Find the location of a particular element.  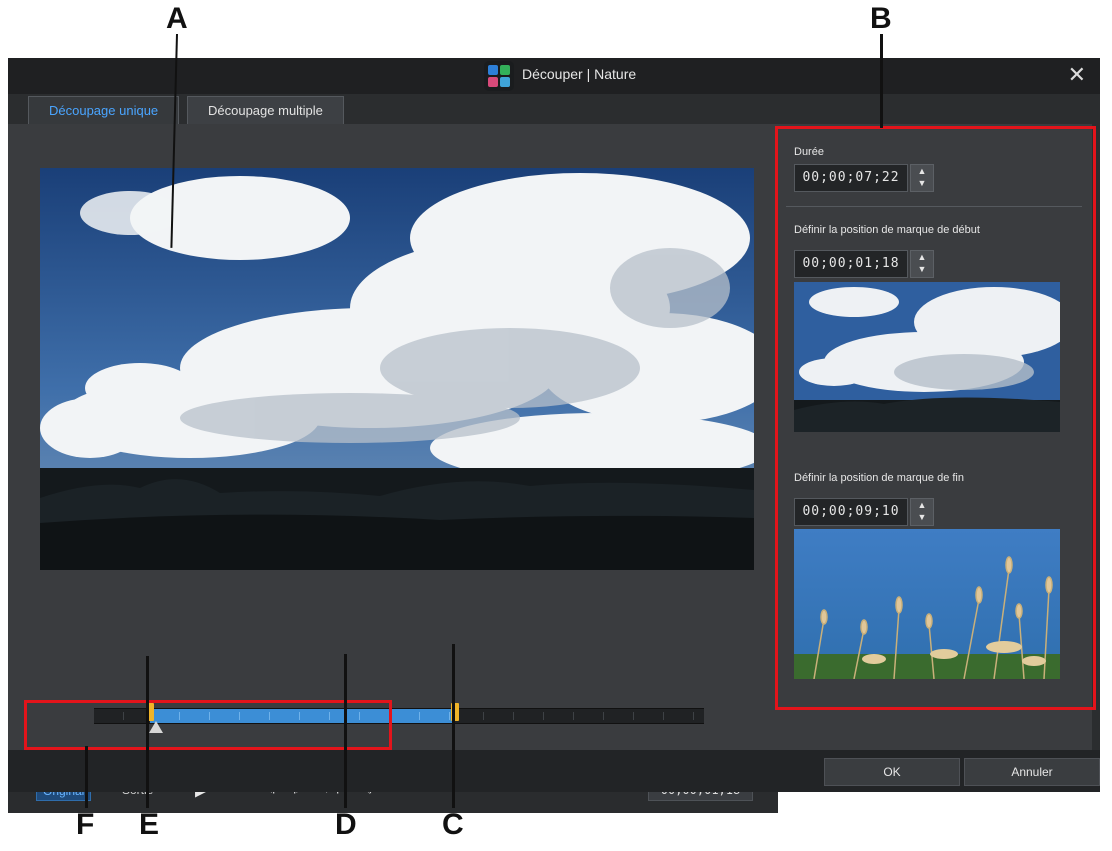

cancel-button: Annuler is located at coordinates (1032, 772).